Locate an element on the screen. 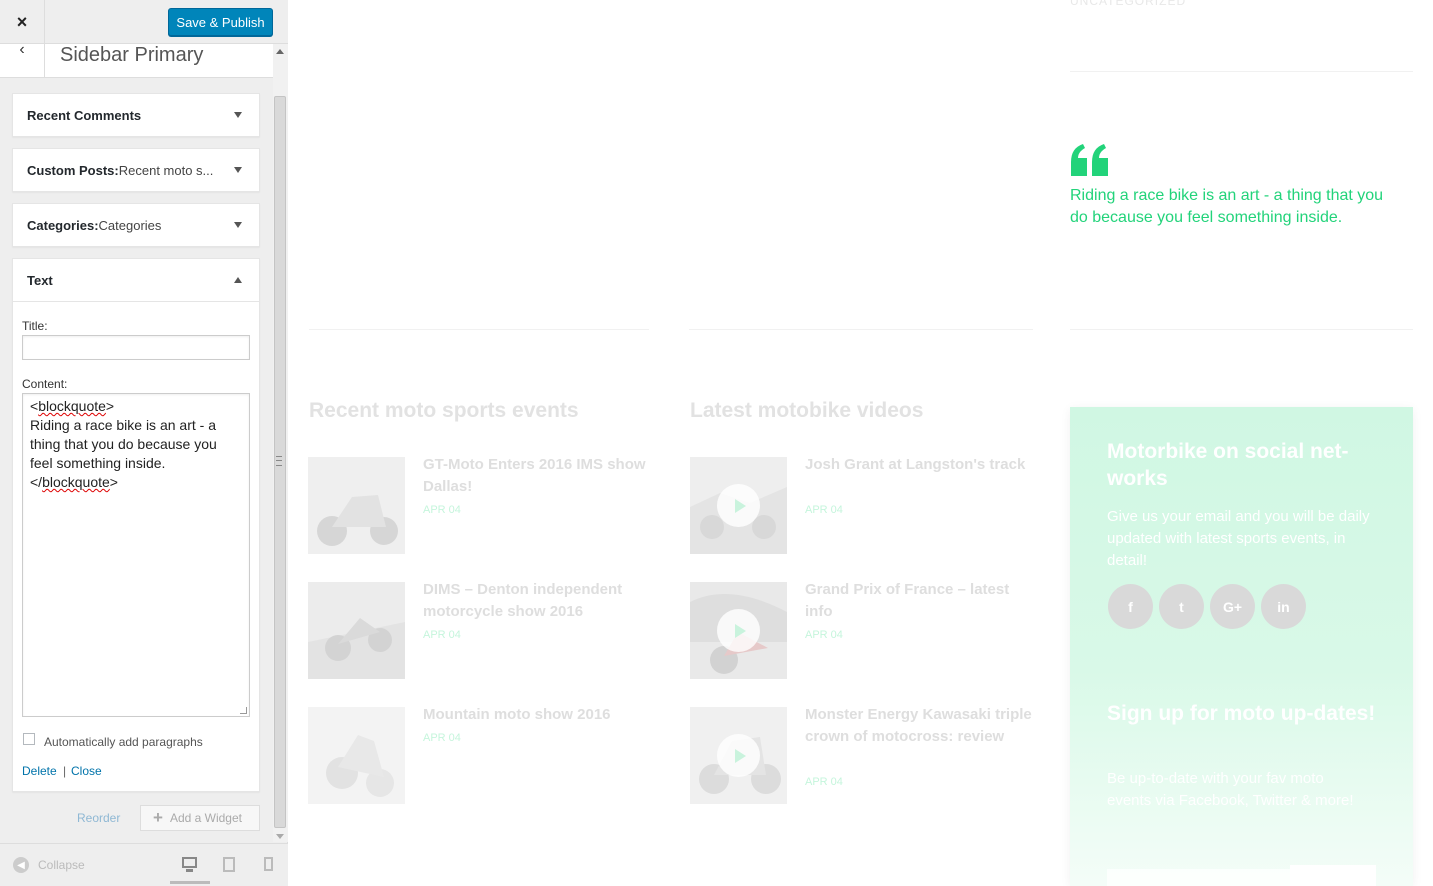 This screenshot has height=886, width=1433. section-header: ‹ Sidebar Primary is located at coordinates (136, 59).